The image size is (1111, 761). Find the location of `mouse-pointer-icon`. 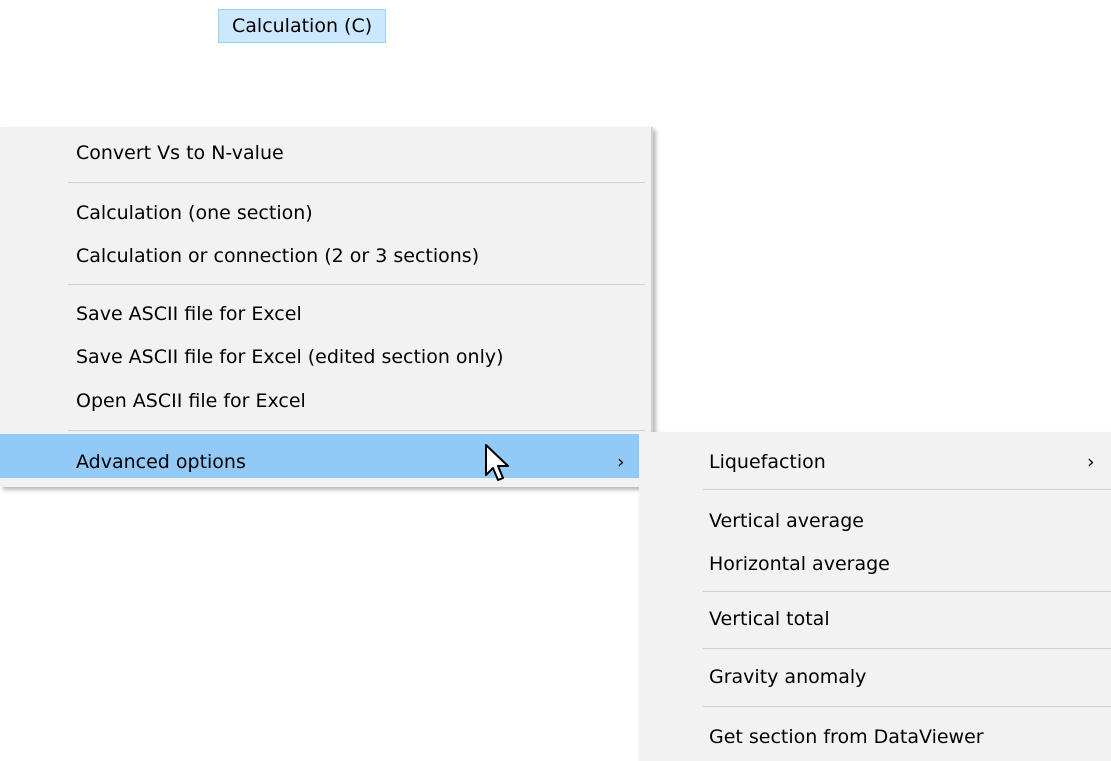

mouse-pointer-icon is located at coordinates (497, 462).